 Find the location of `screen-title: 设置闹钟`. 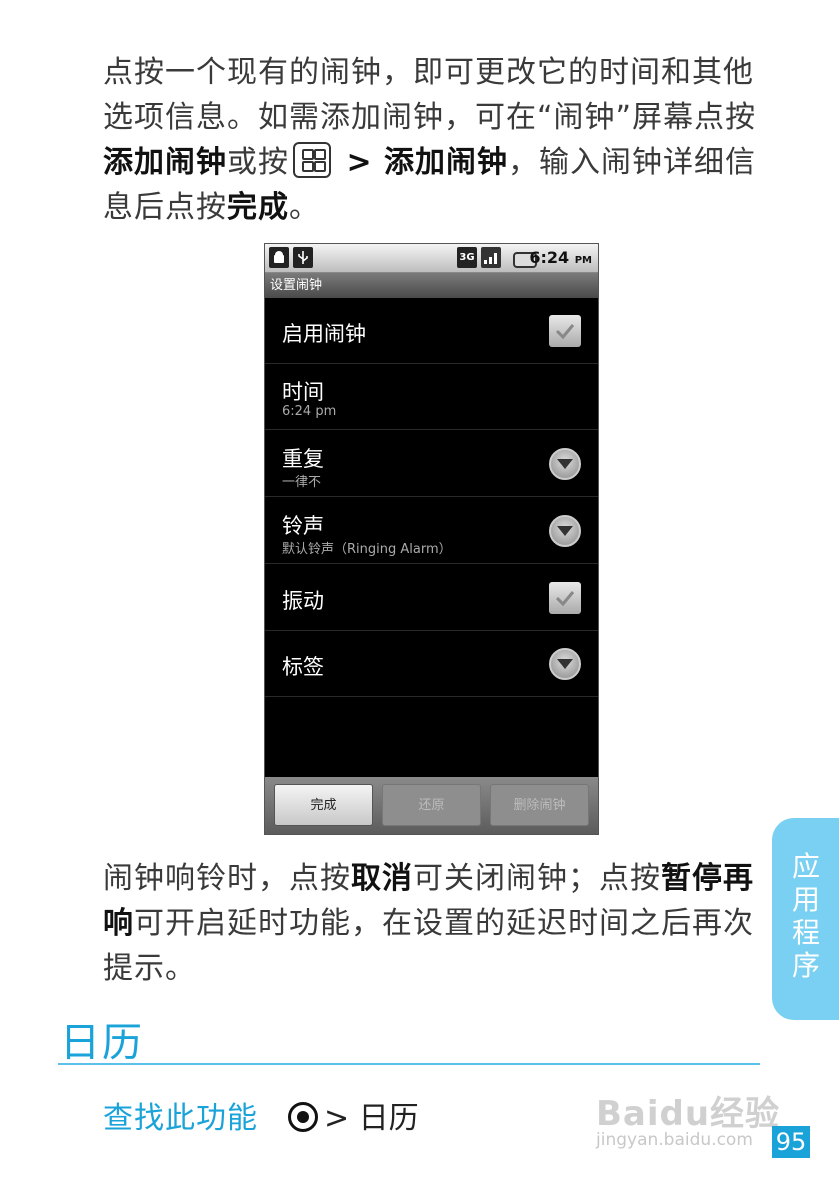

screen-title: 设置闹钟 is located at coordinates (431, 285).